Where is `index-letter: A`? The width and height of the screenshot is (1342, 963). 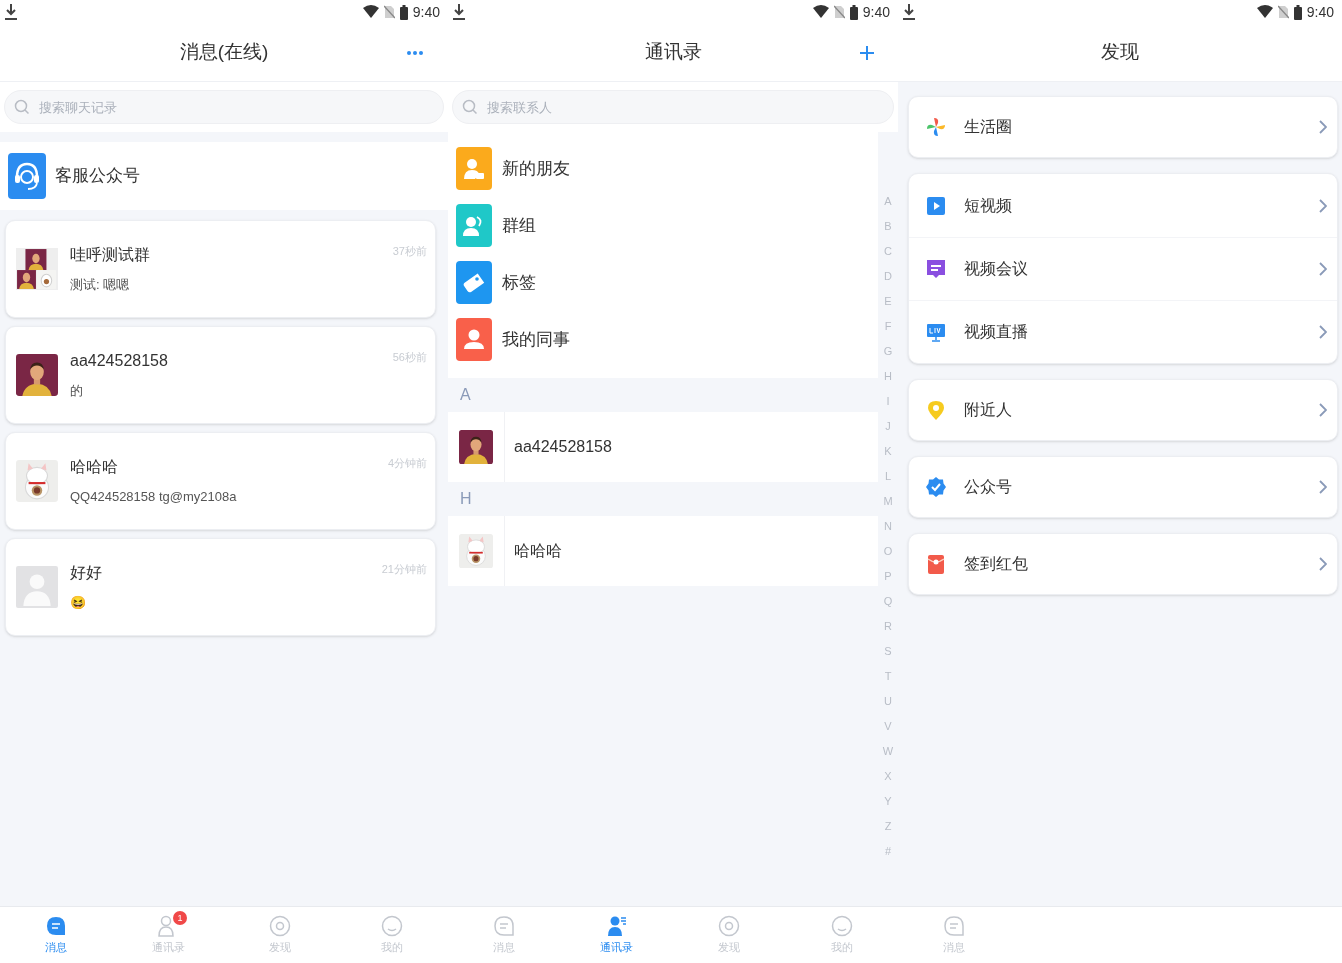 index-letter: A is located at coordinates (888, 201).